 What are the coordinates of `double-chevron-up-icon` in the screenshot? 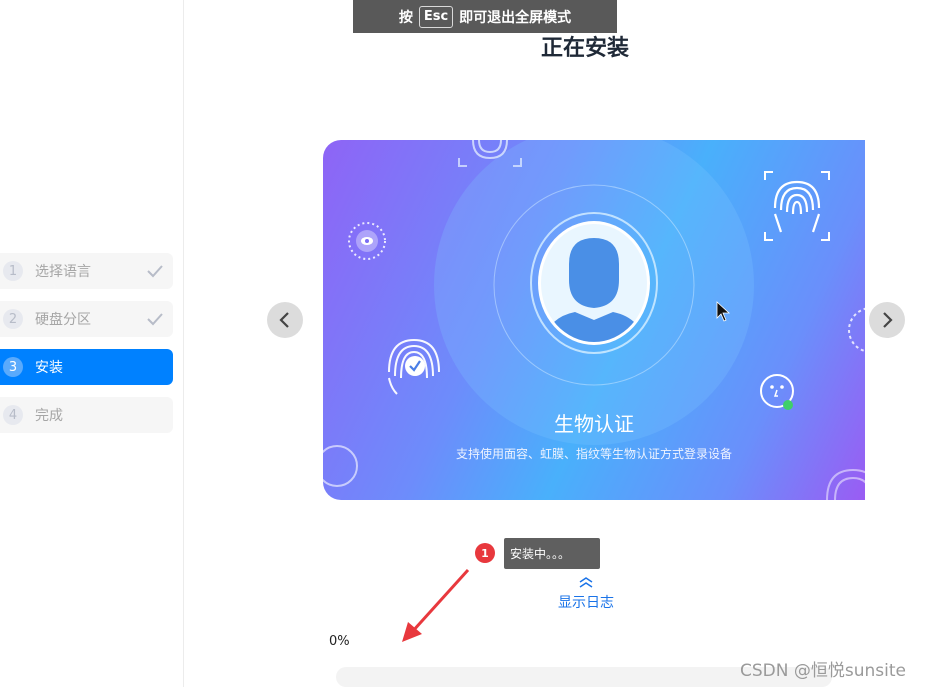 It's located at (586, 582).